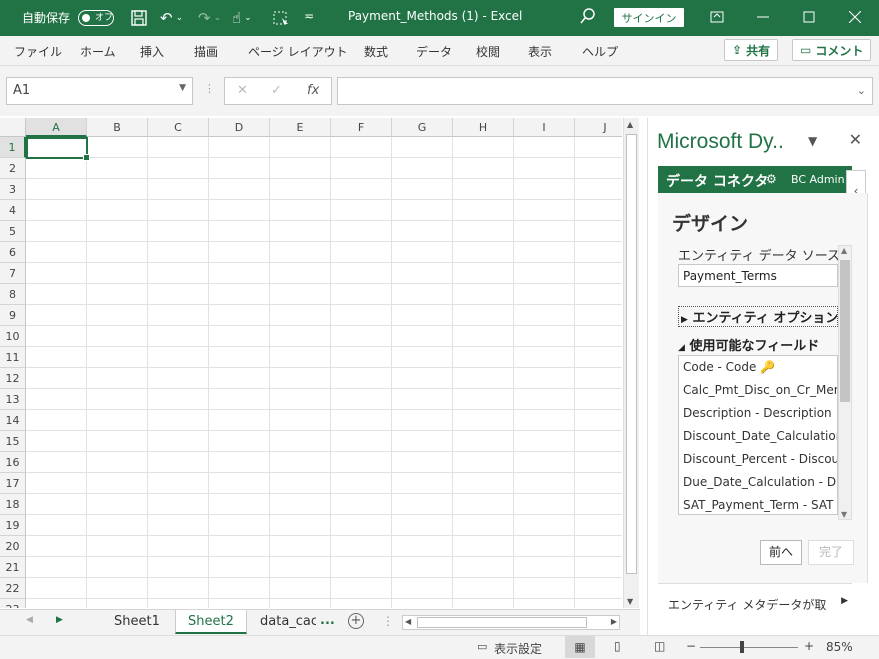  Describe the element at coordinates (13, 231) in the screenshot. I see `row-header: 5` at that location.